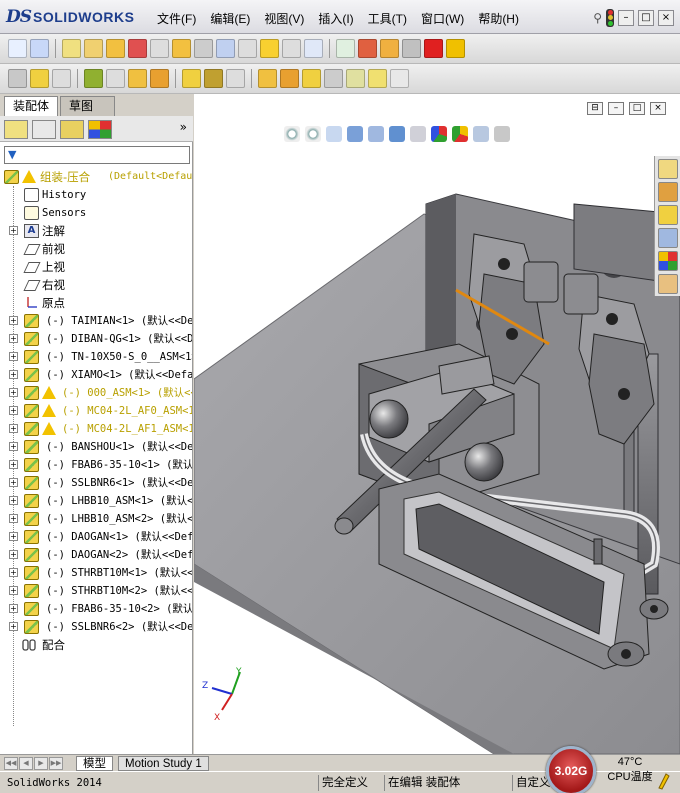 The height and width of the screenshot is (793, 680). Describe the element at coordinates (284, 19) in the screenshot. I see `menu-view: 视图(V)` at that location.